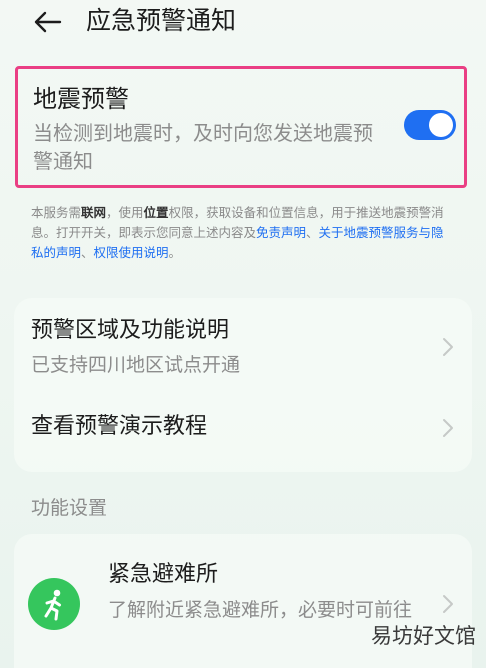  Describe the element at coordinates (130, 330) in the screenshot. I see `region-function-title: 预警区域及功能说明` at that location.